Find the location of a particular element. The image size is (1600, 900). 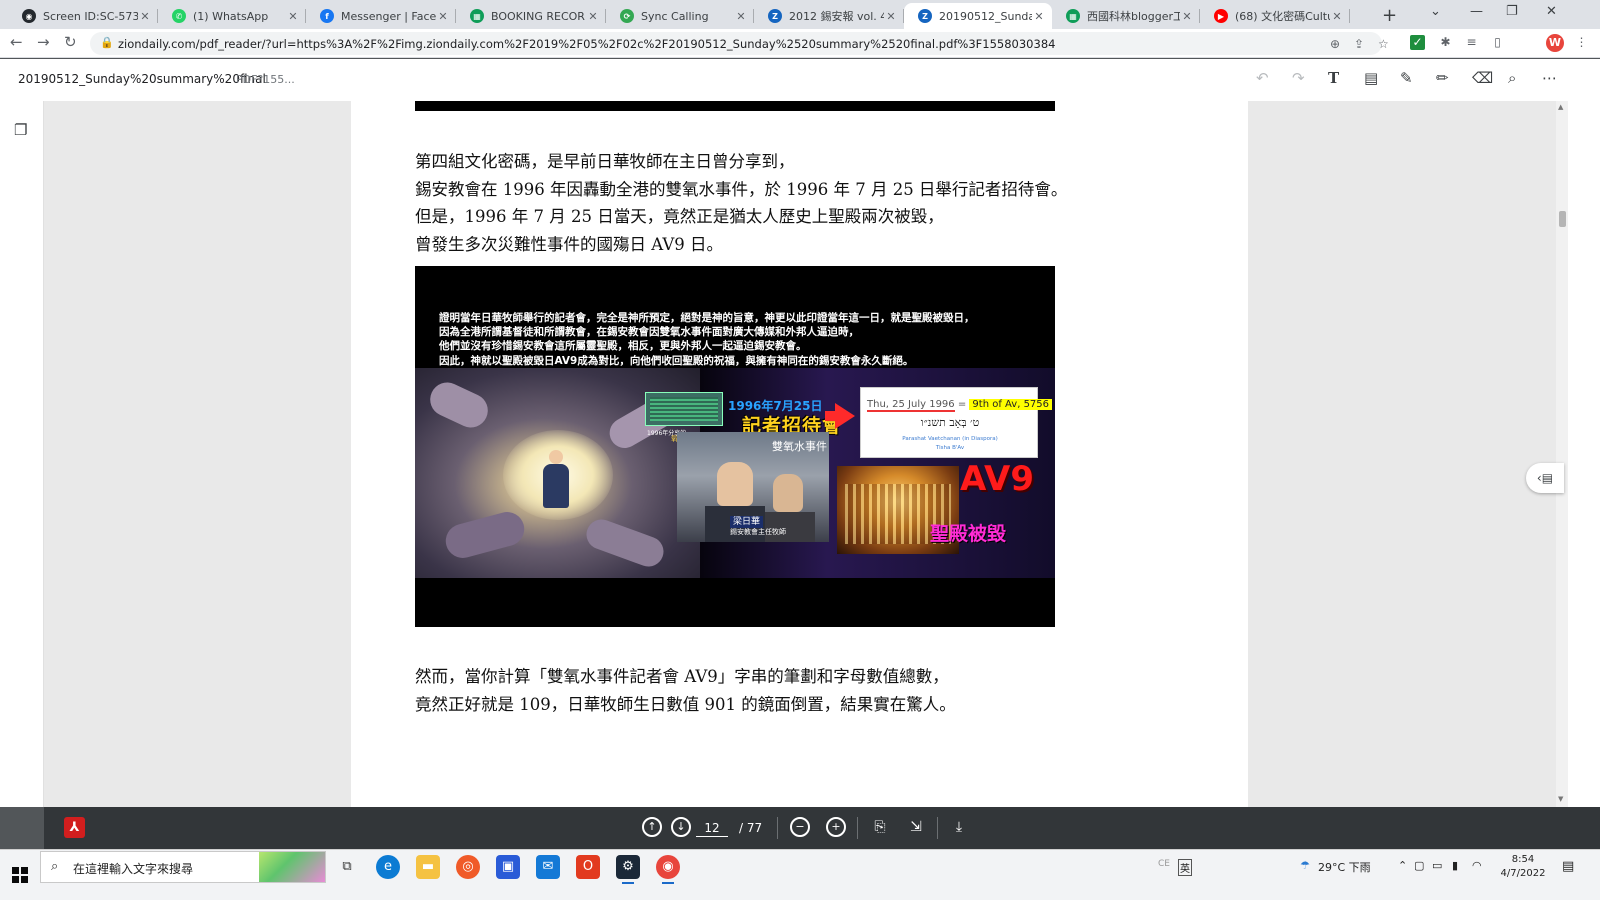

share-icon: ⇪ is located at coordinates (1359, 44).